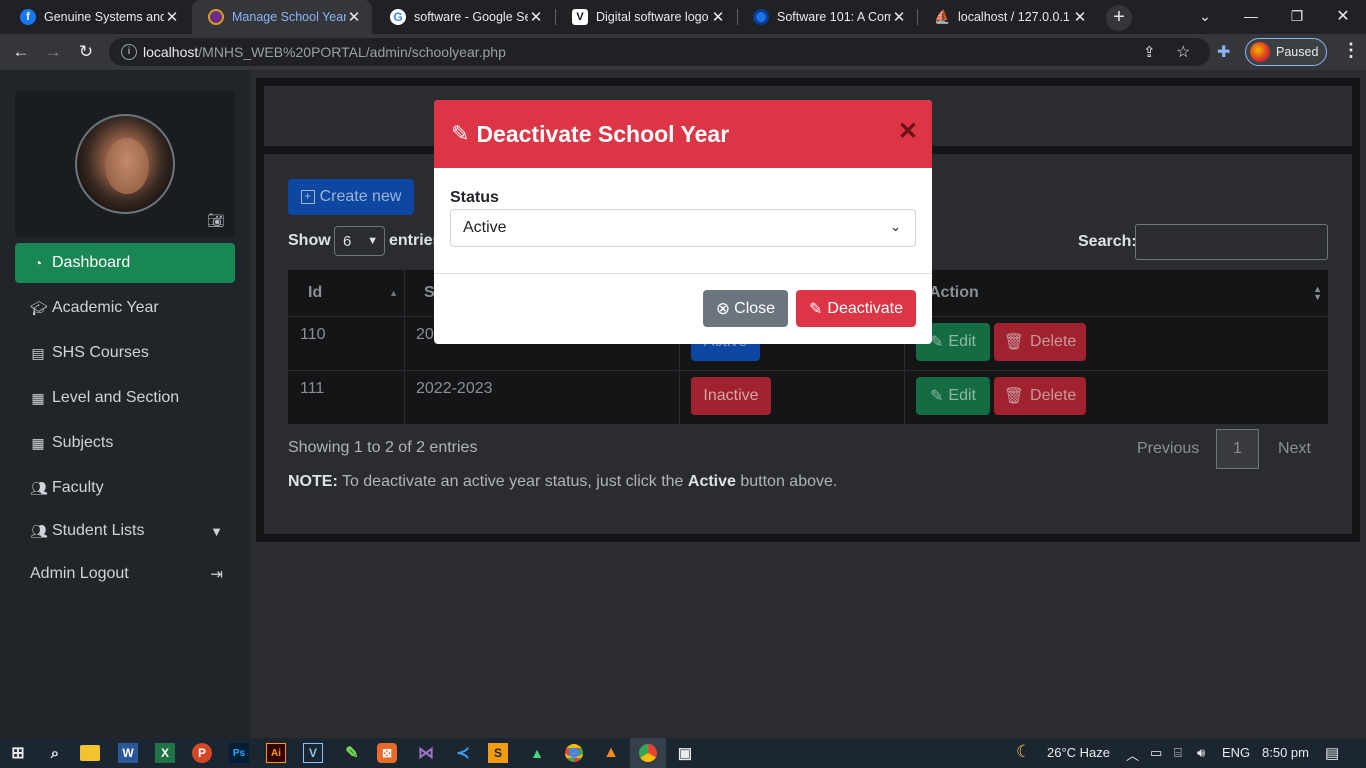 The width and height of the screenshot is (1366, 768). What do you see at coordinates (1053, 395) in the screenshot?
I see `delete-label: Delete` at bounding box center [1053, 395].